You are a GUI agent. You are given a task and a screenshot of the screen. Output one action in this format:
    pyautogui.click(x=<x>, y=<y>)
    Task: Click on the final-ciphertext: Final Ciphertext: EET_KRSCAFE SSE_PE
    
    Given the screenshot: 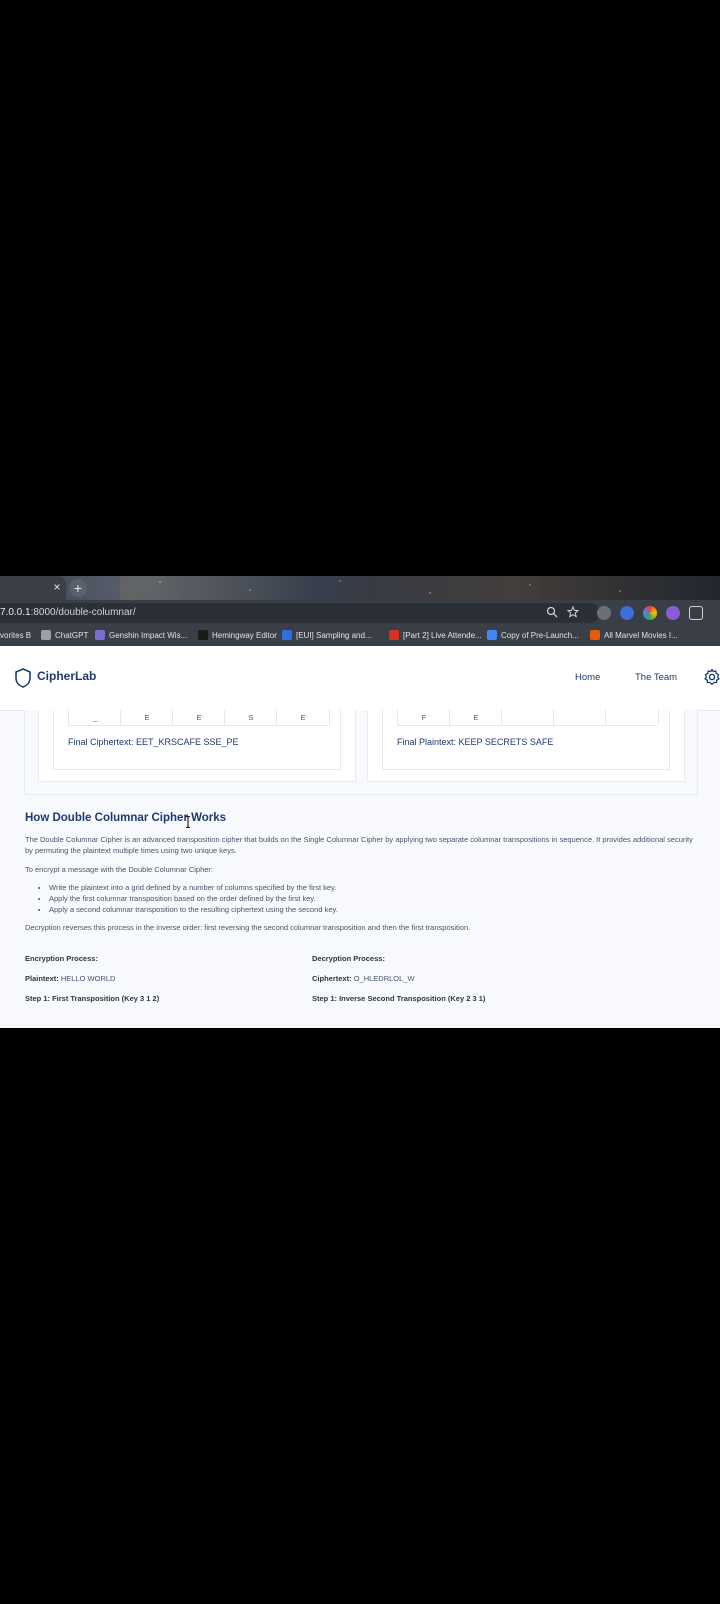 What is the action you would take?
    pyautogui.click(x=153, y=742)
    